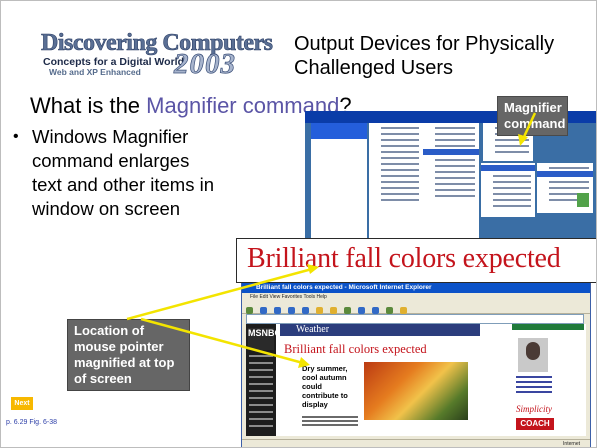 The width and height of the screenshot is (597, 448). I want to click on magnifier-window: Brilliant fall colors expected, so click(416, 260).